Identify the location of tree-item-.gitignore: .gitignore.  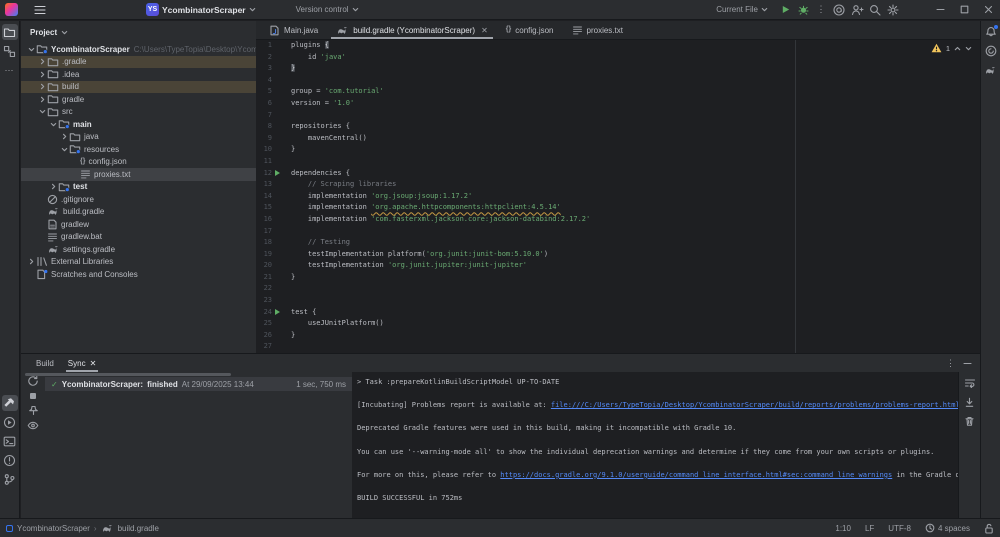
(138, 199).